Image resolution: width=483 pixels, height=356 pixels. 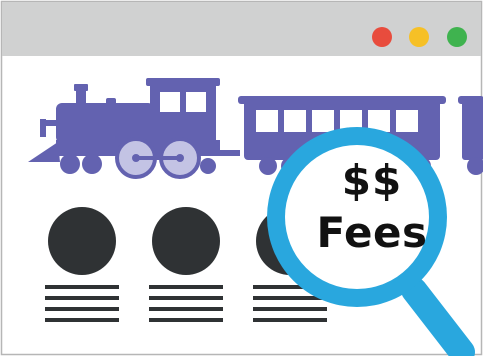 What do you see at coordinates (372, 207) in the screenshot?
I see `magnifier-label: $$ Fees` at bounding box center [372, 207].